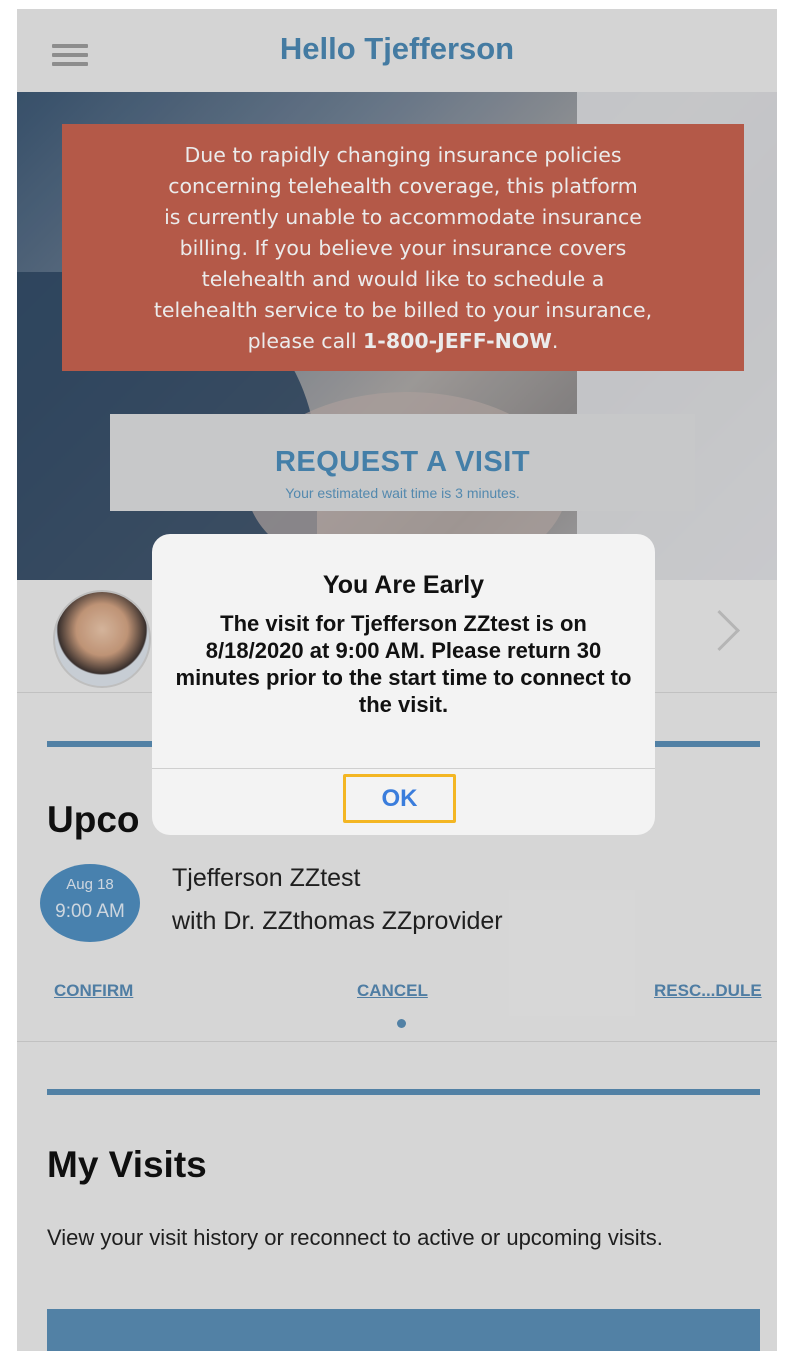 The width and height of the screenshot is (794, 1351). I want to click on alert-title: You Are Early, so click(403, 585).